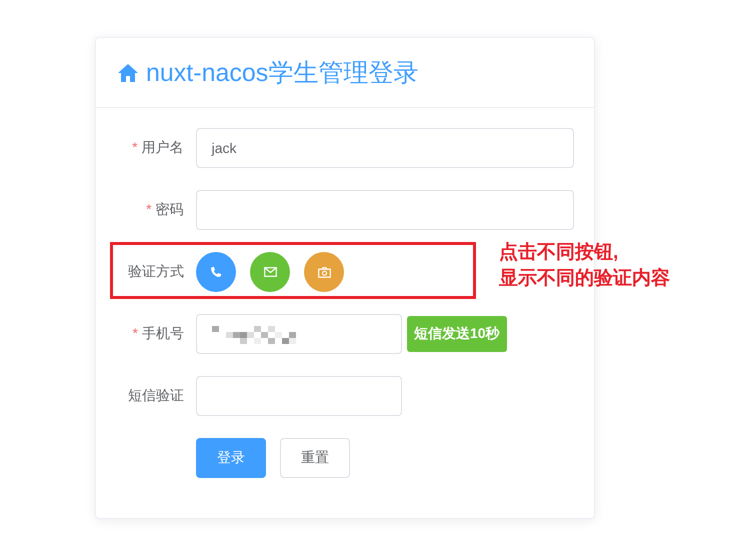 The height and width of the screenshot is (545, 740). Describe the element at coordinates (163, 333) in the screenshot. I see `field-label: 手机号` at that location.